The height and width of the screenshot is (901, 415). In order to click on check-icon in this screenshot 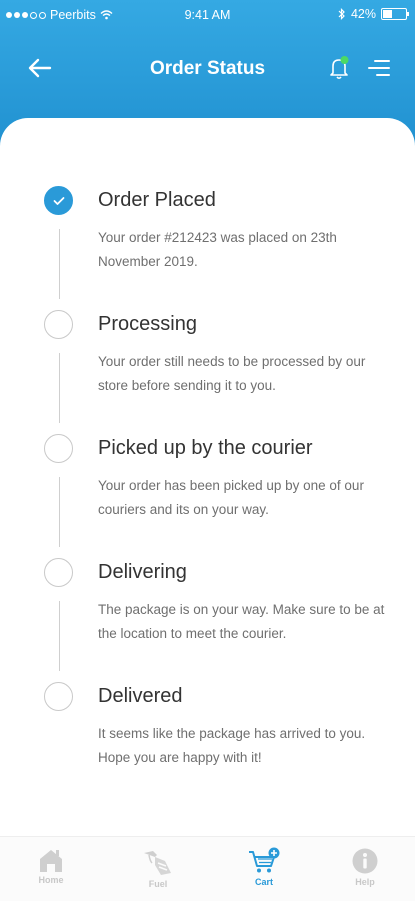, I will do `click(58, 200)`.